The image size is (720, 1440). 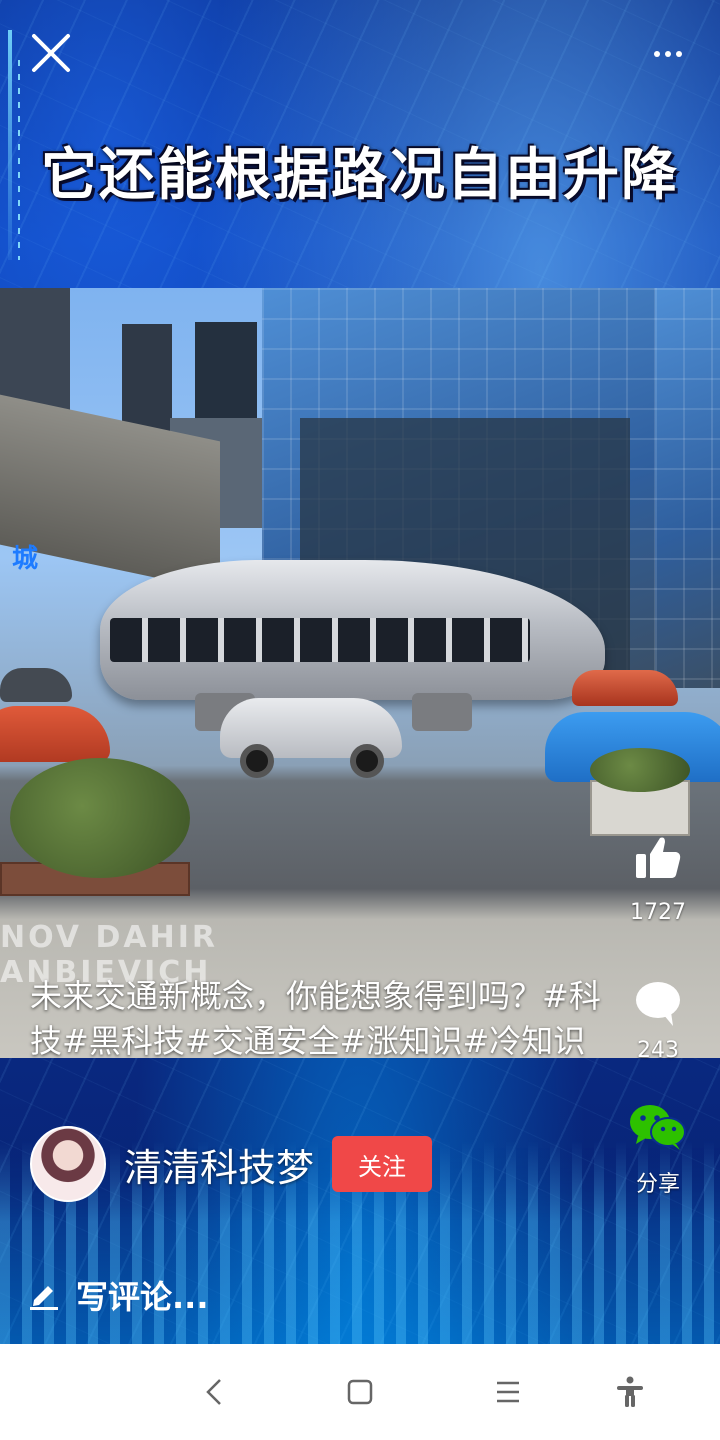 What do you see at coordinates (657, 54) in the screenshot?
I see `more-icon` at bounding box center [657, 54].